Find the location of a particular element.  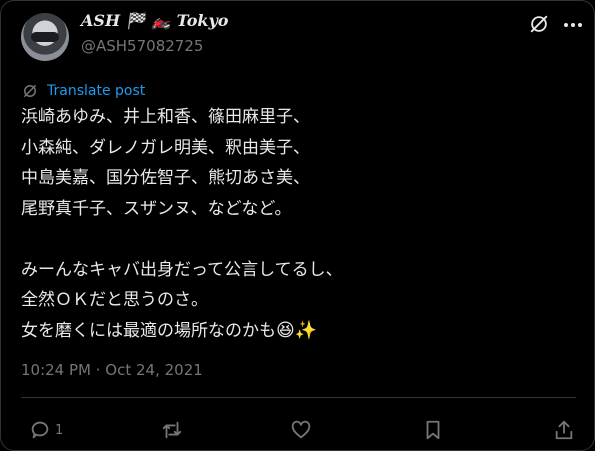

translate-post-link: Translate post is located at coordinates (83, 91).